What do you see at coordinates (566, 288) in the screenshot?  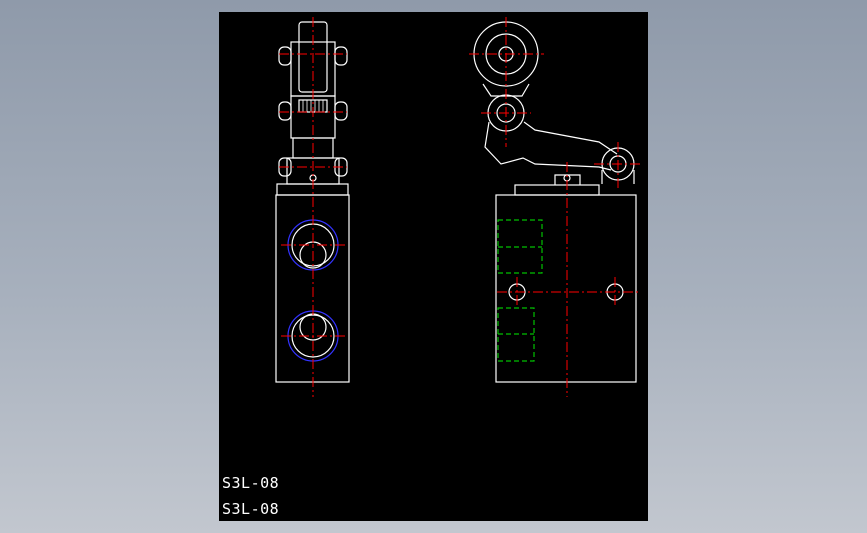 I see `valve-body-side` at bounding box center [566, 288].